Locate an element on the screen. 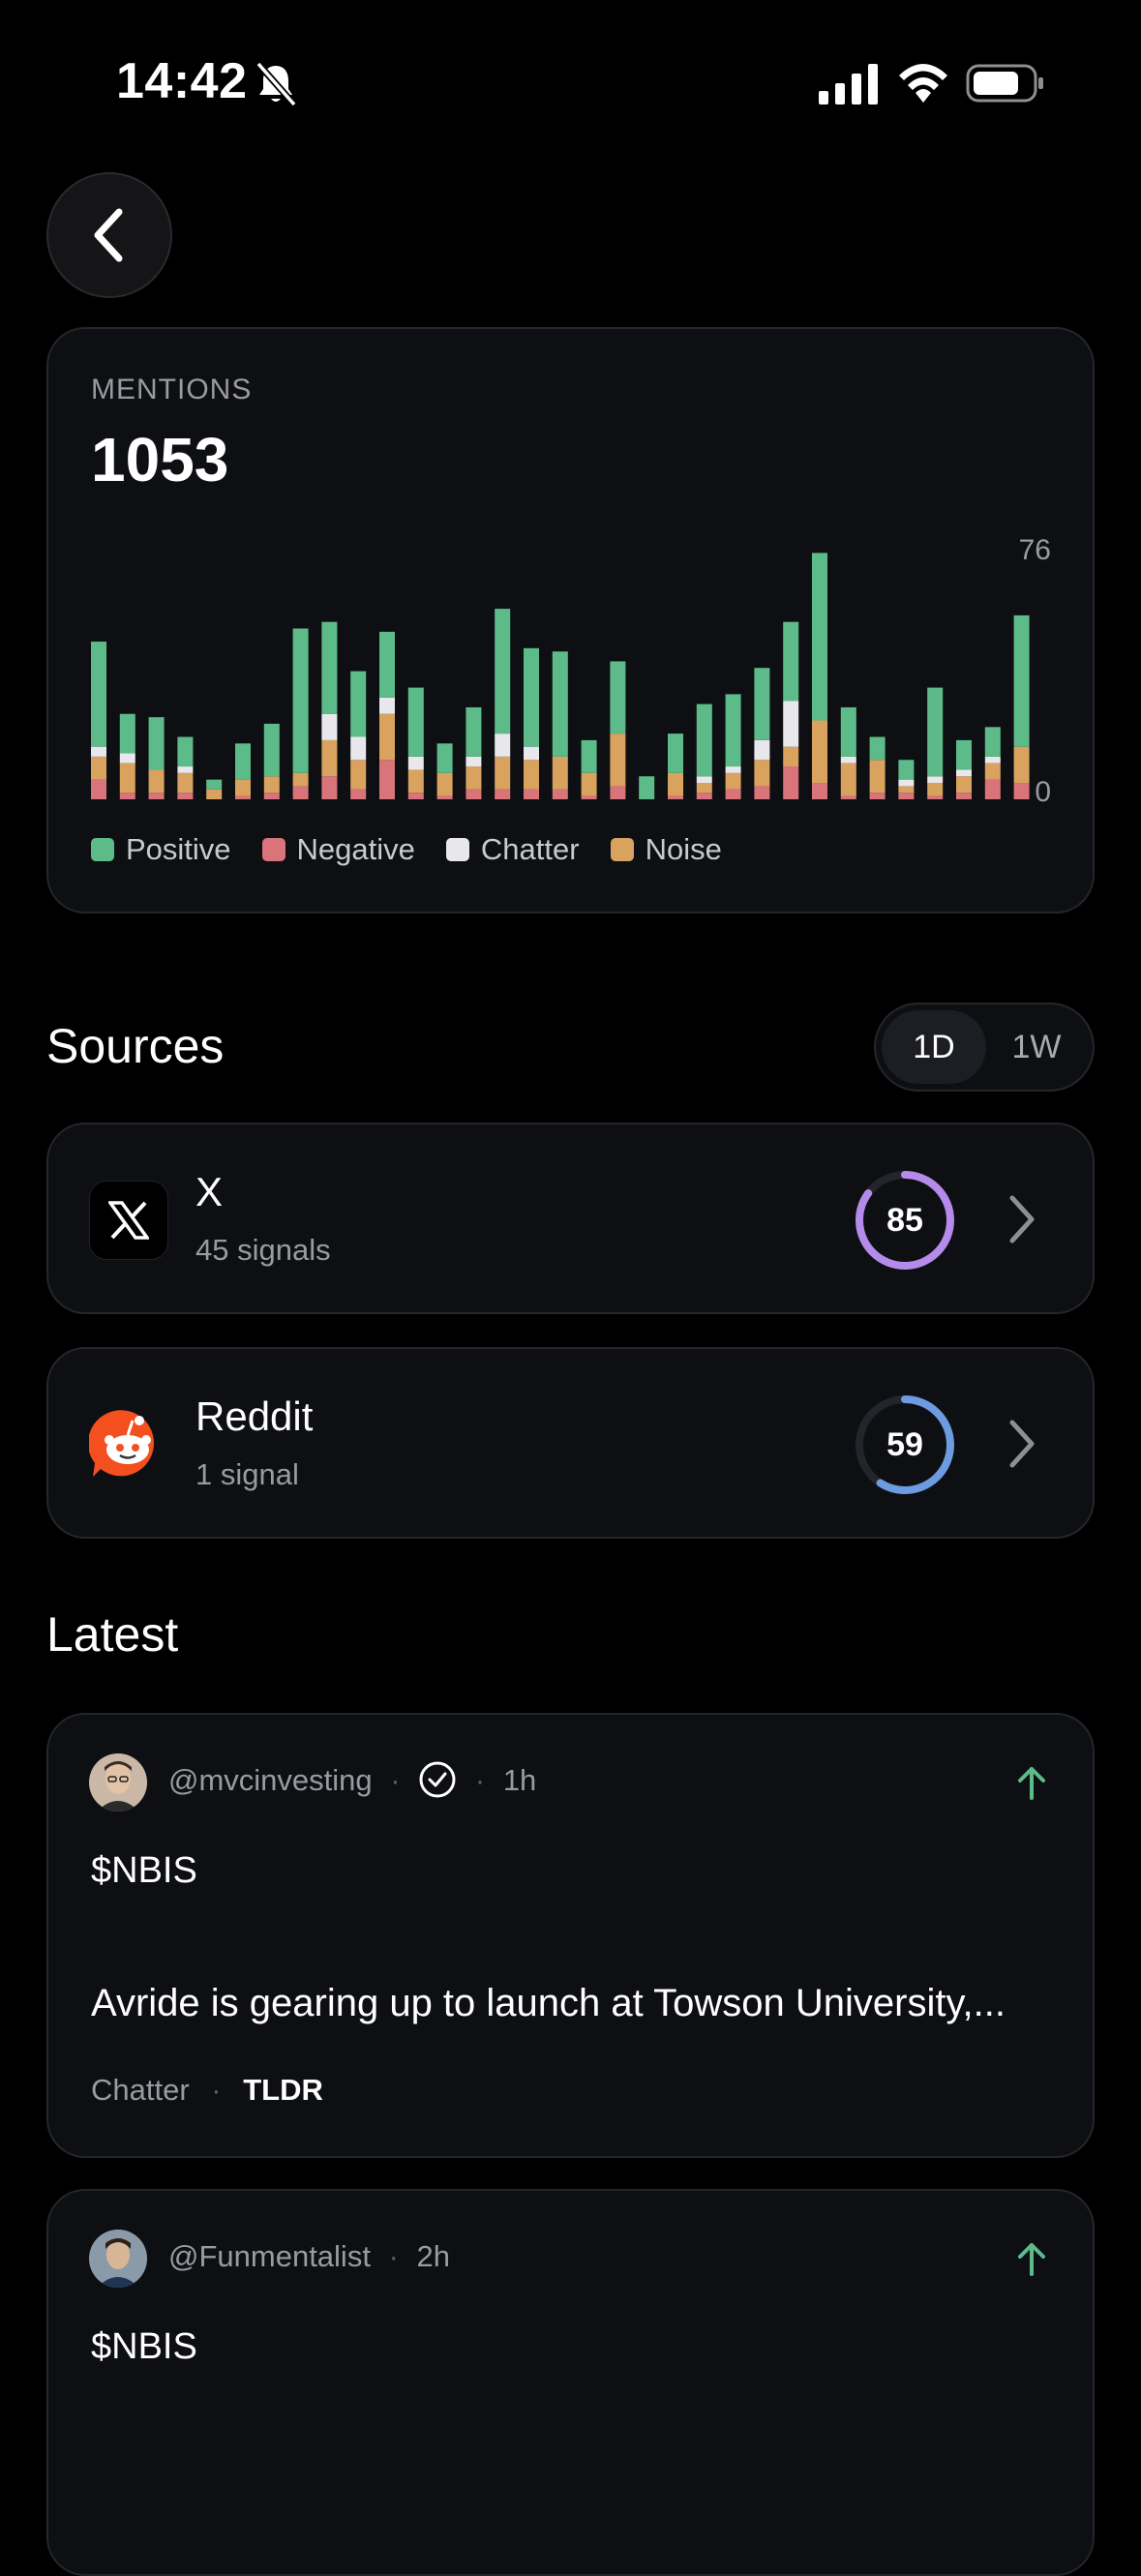 Image resolution: width=1141 pixels, height=2576 pixels. toggle-1d: 1D is located at coordinates (934, 1047).